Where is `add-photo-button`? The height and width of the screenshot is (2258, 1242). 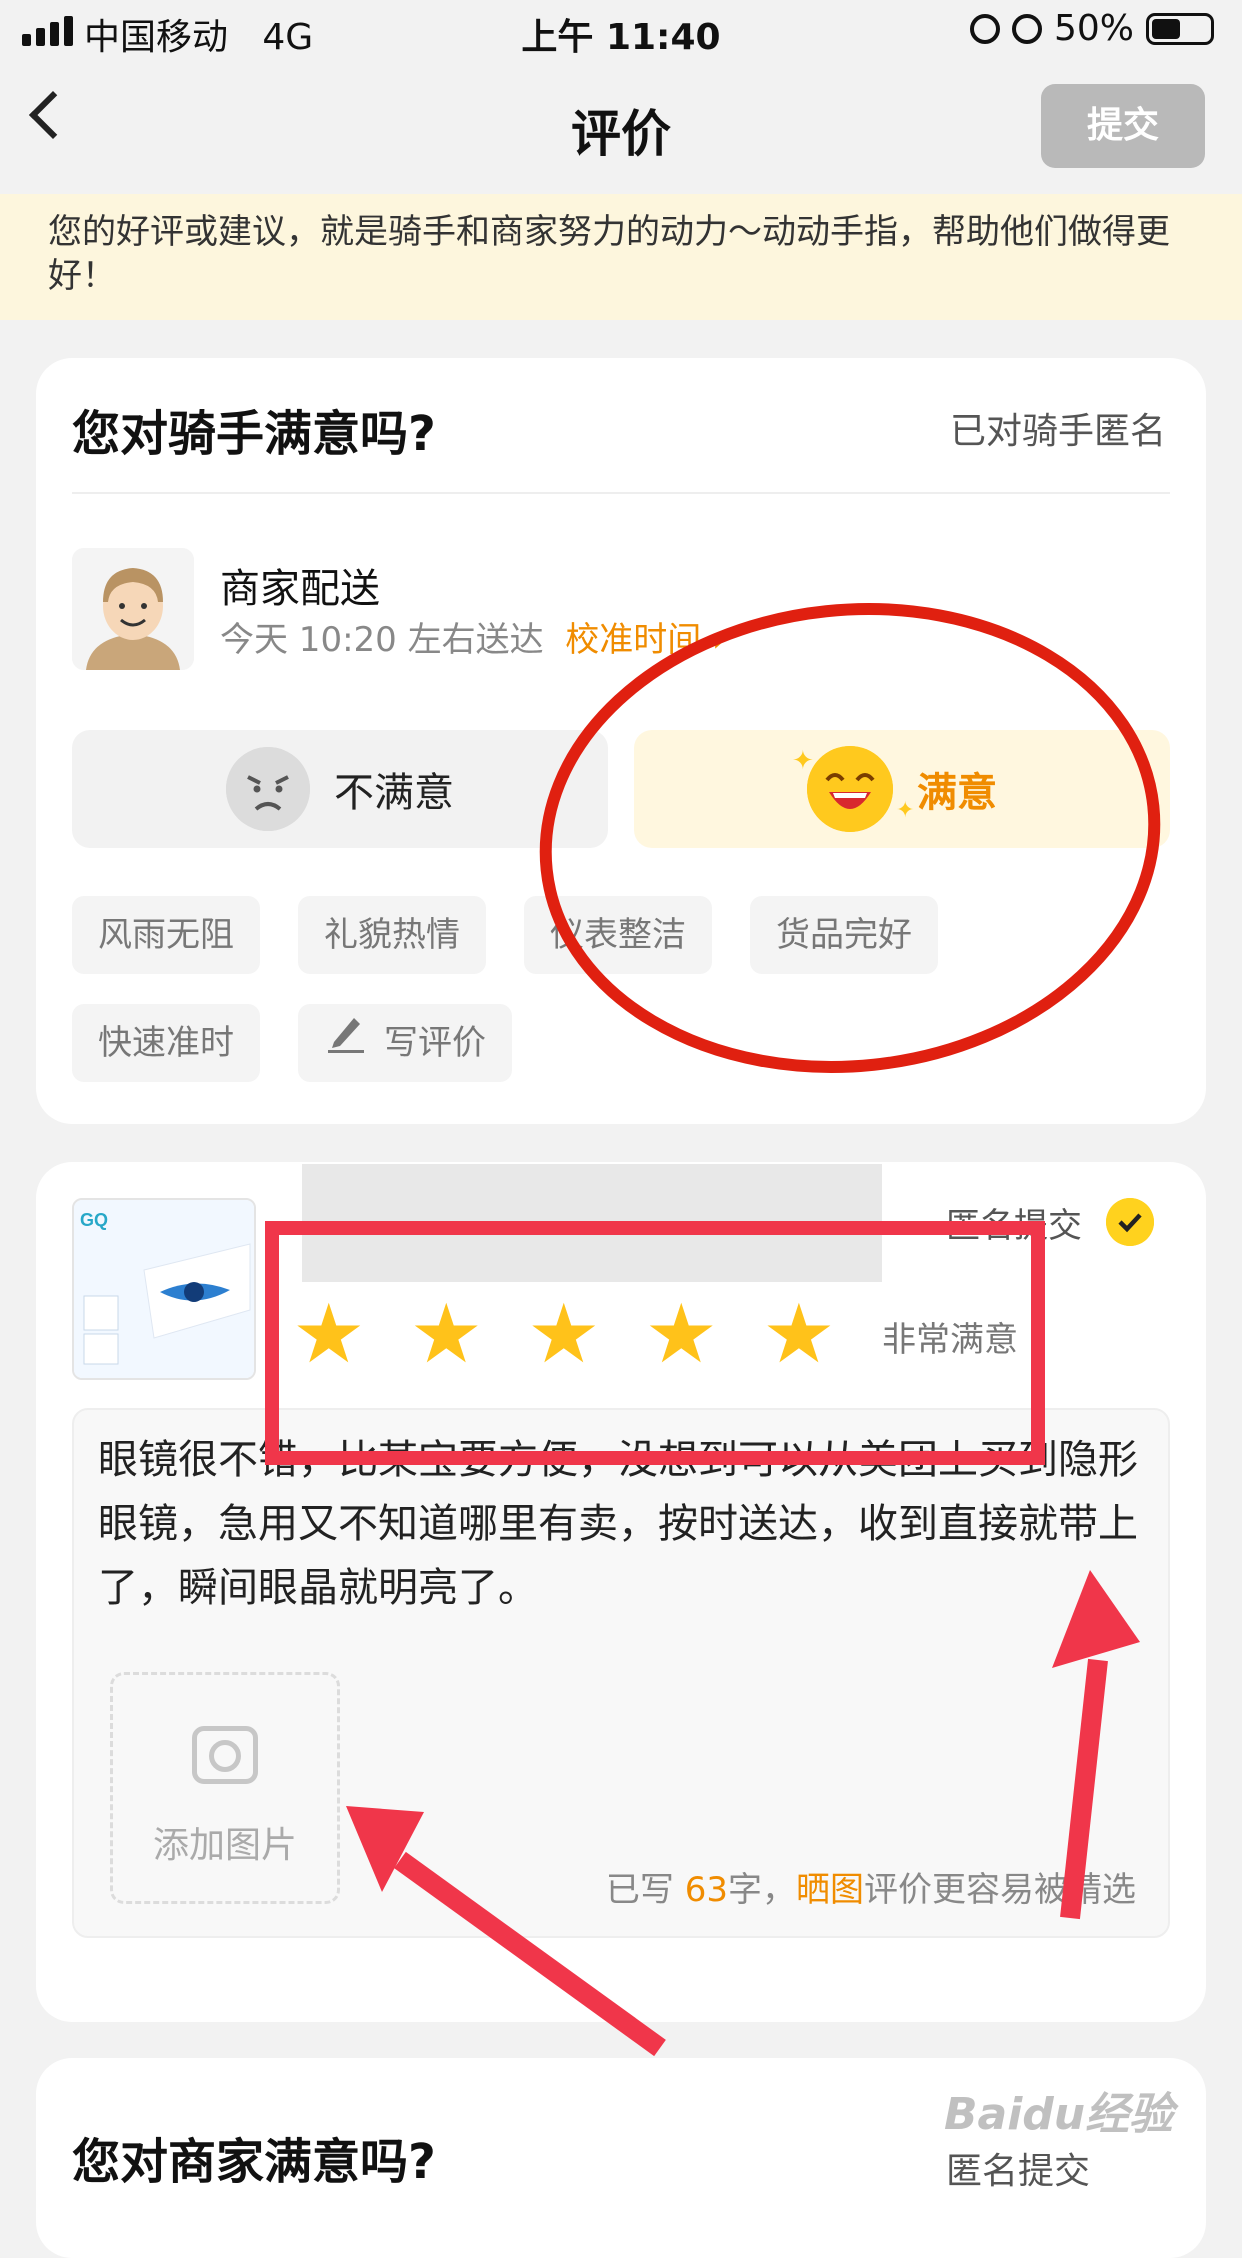
add-photo-button is located at coordinates (225, 1788).